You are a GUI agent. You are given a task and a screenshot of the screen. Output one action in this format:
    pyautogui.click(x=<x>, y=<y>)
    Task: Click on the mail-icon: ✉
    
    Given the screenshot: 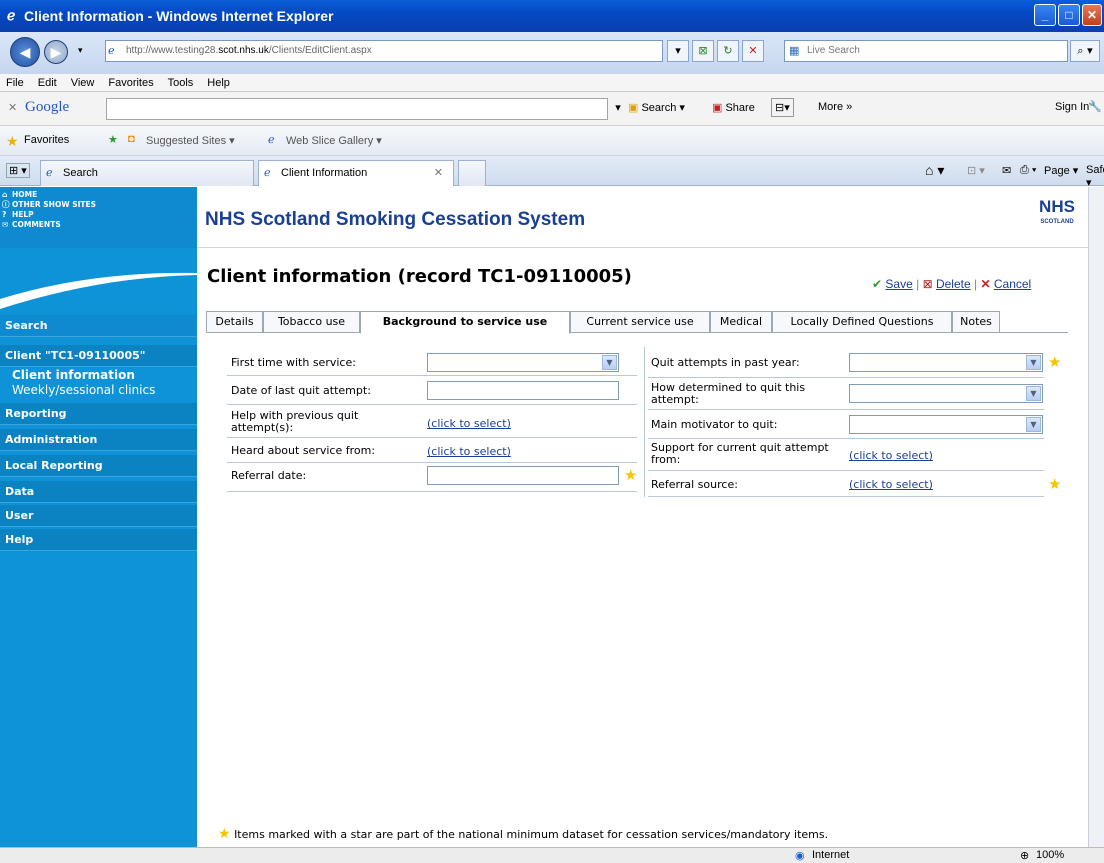 What is the action you would take?
    pyautogui.click(x=1006, y=170)
    